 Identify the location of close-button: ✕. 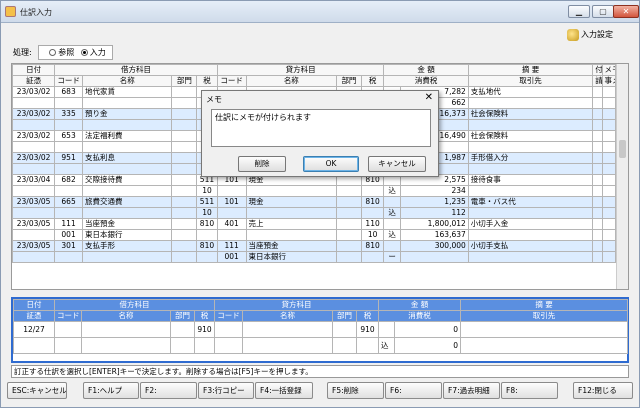
(626, 11).